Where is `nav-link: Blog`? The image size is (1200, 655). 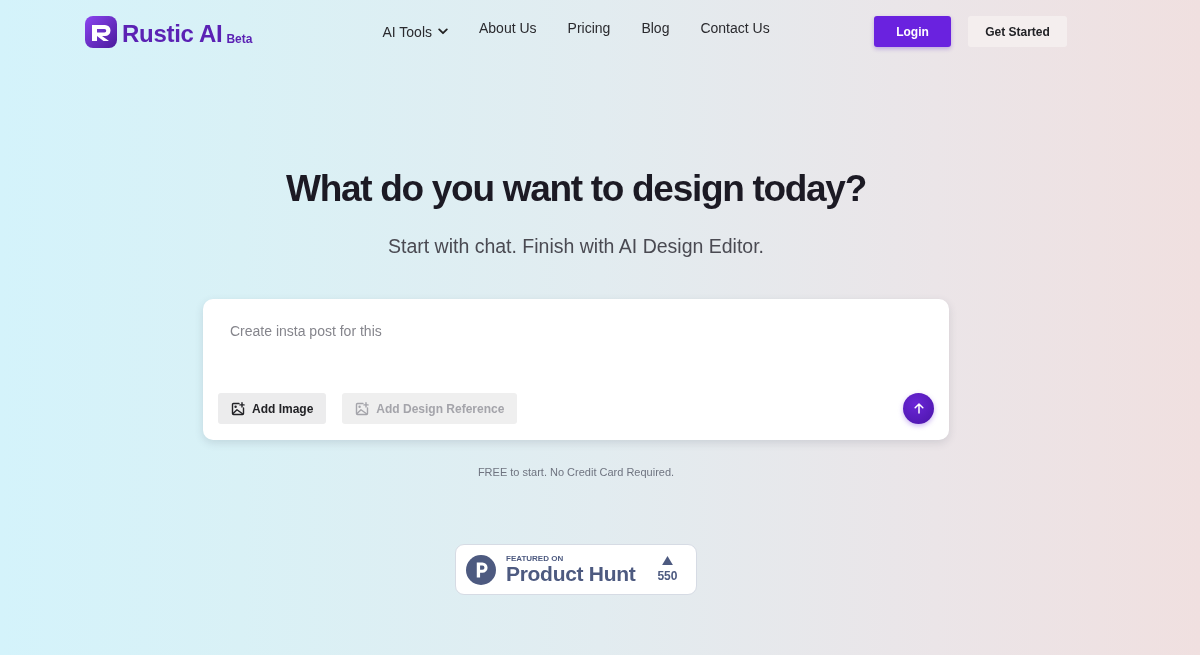
nav-link: Blog is located at coordinates (655, 27).